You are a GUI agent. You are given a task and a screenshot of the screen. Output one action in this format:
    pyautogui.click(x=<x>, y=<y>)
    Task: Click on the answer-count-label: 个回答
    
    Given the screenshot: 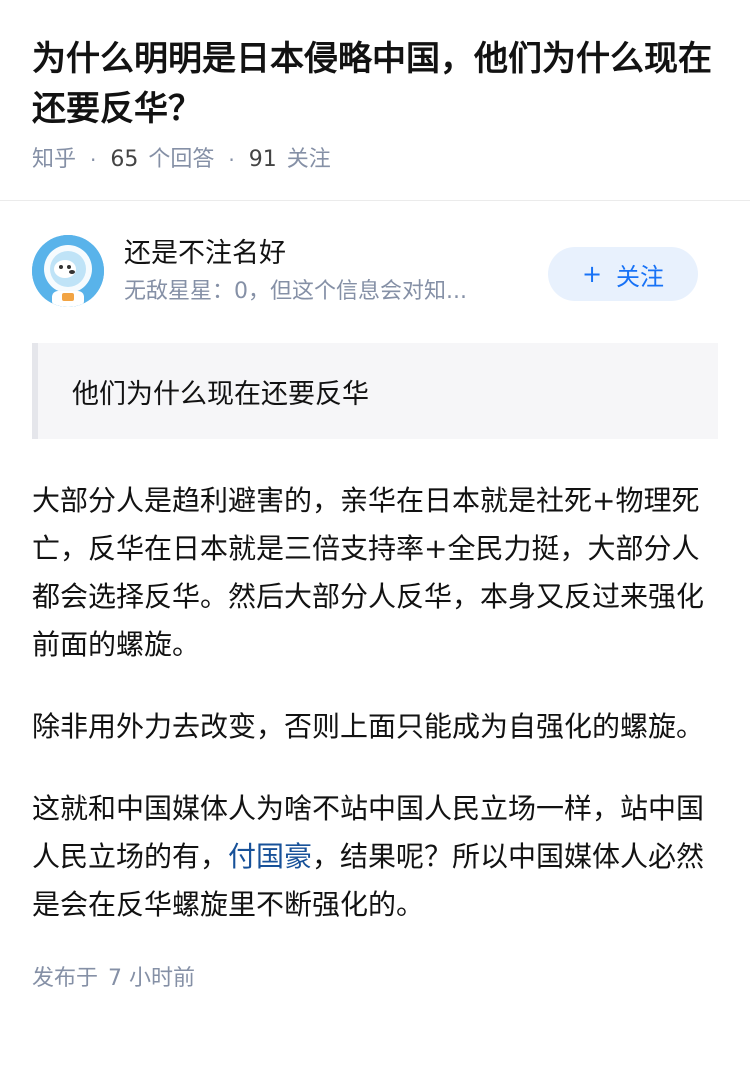 What is the action you would take?
    pyautogui.click(x=181, y=160)
    